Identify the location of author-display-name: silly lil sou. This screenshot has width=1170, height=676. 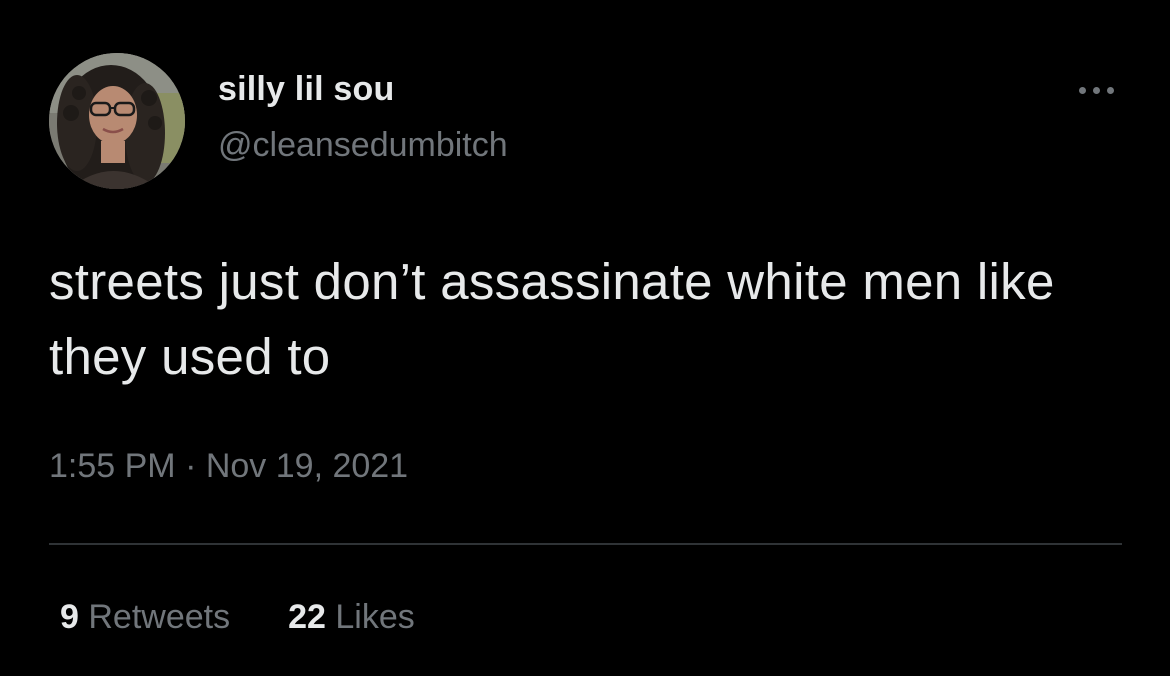
(306, 89).